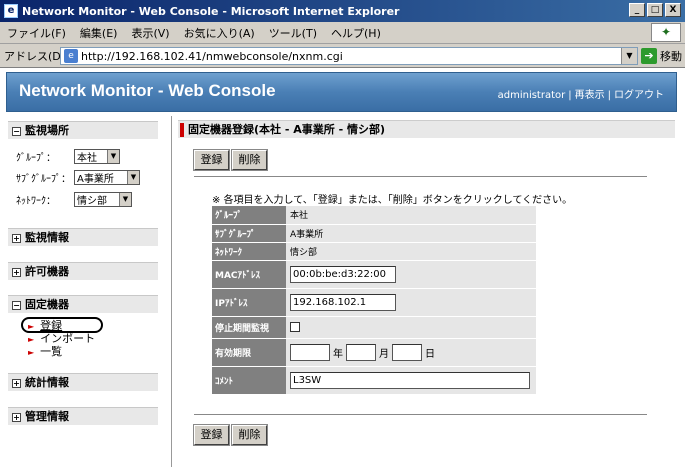 This screenshot has height=467, width=685. Describe the element at coordinates (45, 351) in the screenshot. I see `link-list: ► 一覧` at that location.